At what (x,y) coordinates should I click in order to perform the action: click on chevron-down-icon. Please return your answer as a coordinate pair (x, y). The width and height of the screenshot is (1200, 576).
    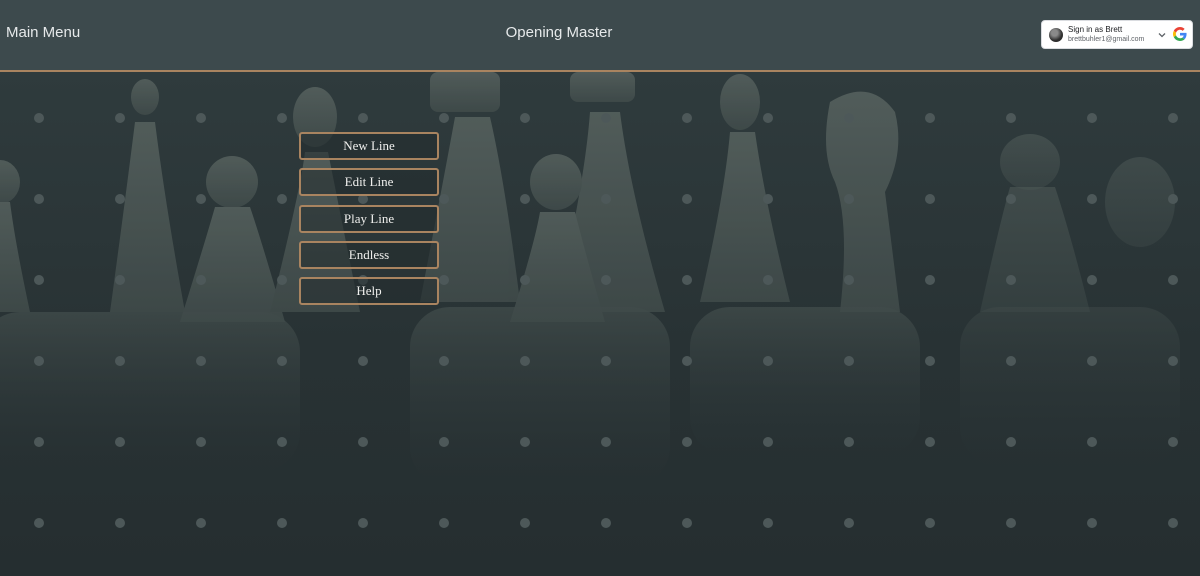
    Looking at the image, I should click on (1162, 35).